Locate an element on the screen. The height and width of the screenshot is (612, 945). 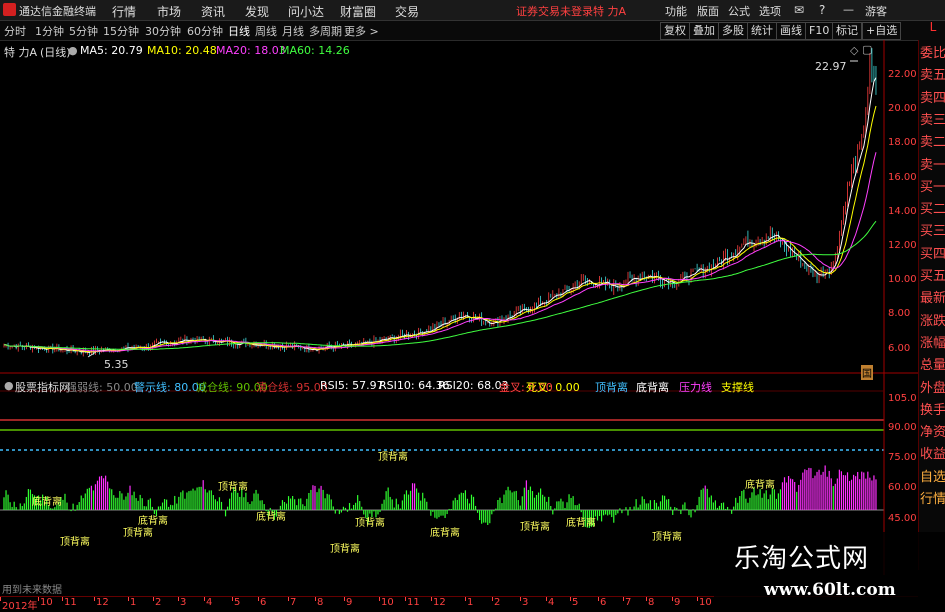
period-tab: 多周期 is located at coordinates (325, 31).